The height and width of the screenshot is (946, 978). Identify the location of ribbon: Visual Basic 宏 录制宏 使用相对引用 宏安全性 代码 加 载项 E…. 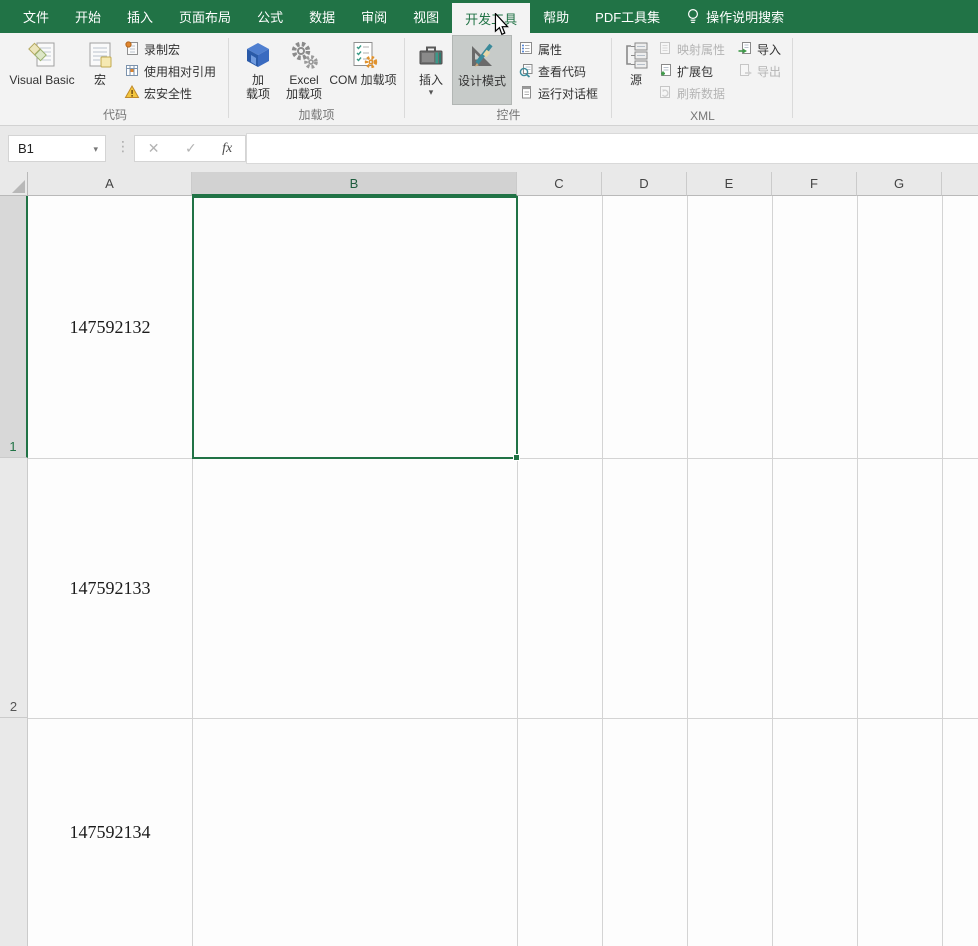
(489, 79).